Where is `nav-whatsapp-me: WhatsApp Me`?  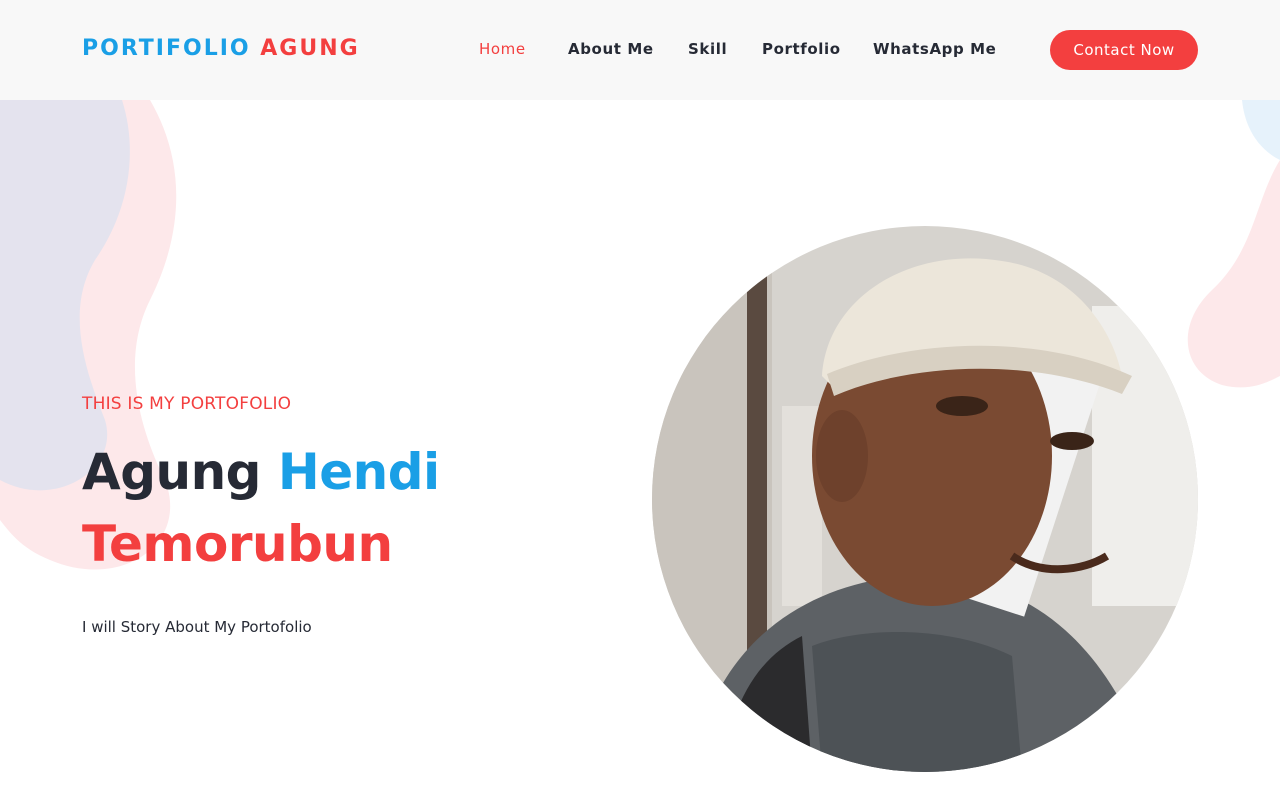 nav-whatsapp-me: WhatsApp Me is located at coordinates (934, 49).